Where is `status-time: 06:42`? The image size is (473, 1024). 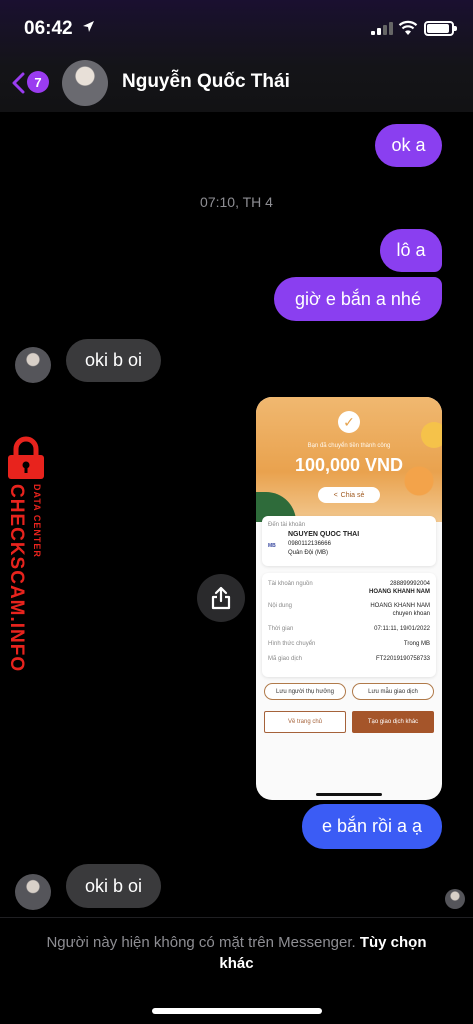
status-time: 06:42 is located at coordinates (48, 28).